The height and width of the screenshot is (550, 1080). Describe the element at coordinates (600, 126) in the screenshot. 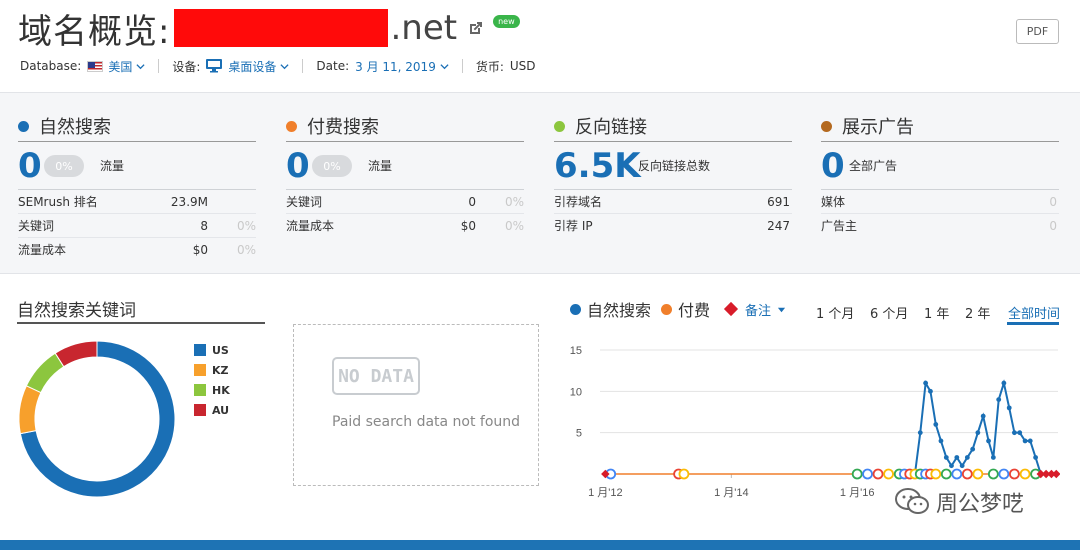

I see `backlinks-heading: 反向链接` at that location.